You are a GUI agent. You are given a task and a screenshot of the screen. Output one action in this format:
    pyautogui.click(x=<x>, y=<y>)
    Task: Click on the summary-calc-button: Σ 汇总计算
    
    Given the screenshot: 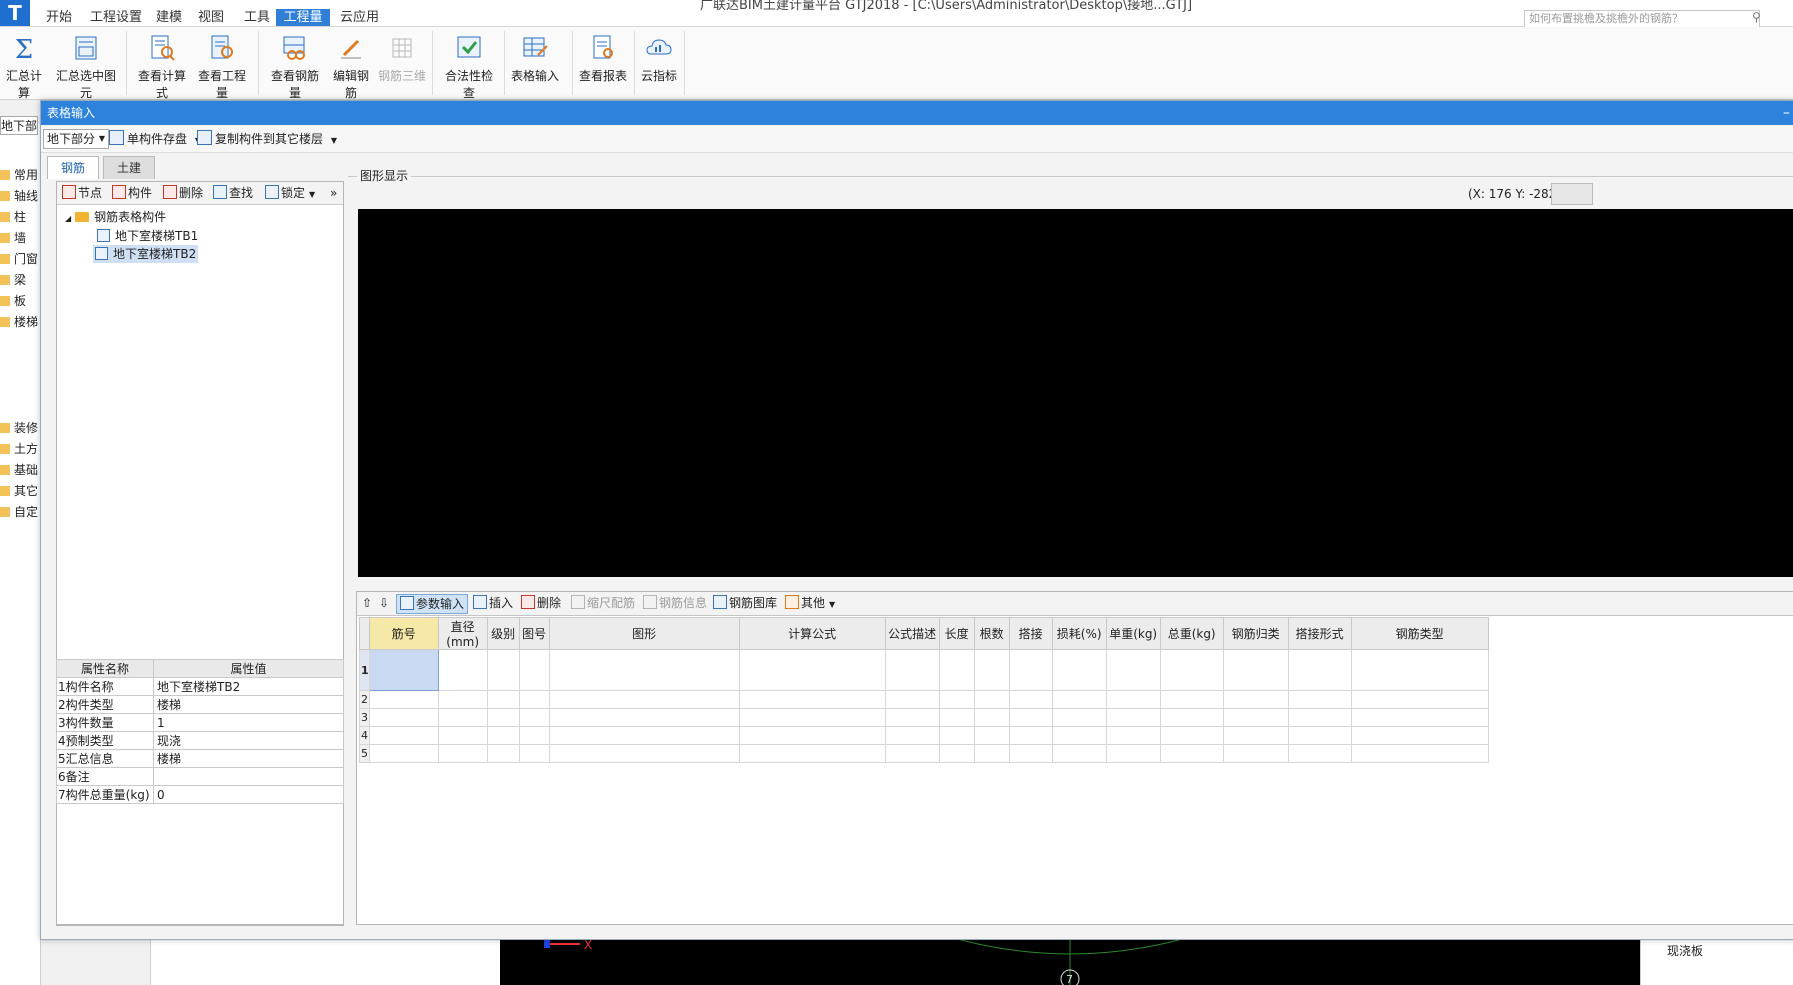 What is the action you would take?
    pyautogui.click(x=24, y=65)
    